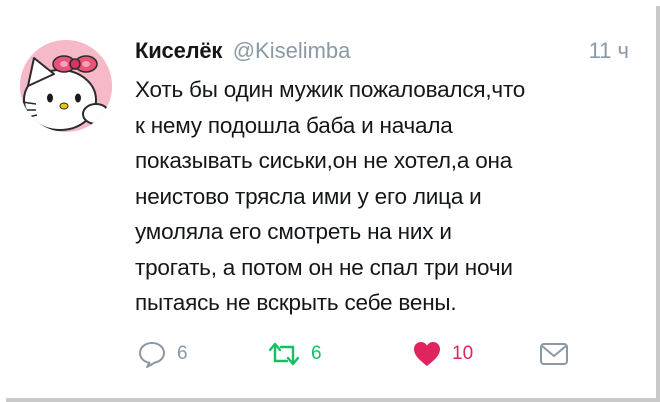 The image size is (660, 402). Describe the element at coordinates (284, 354) in the screenshot. I see `retweet-icon` at that location.